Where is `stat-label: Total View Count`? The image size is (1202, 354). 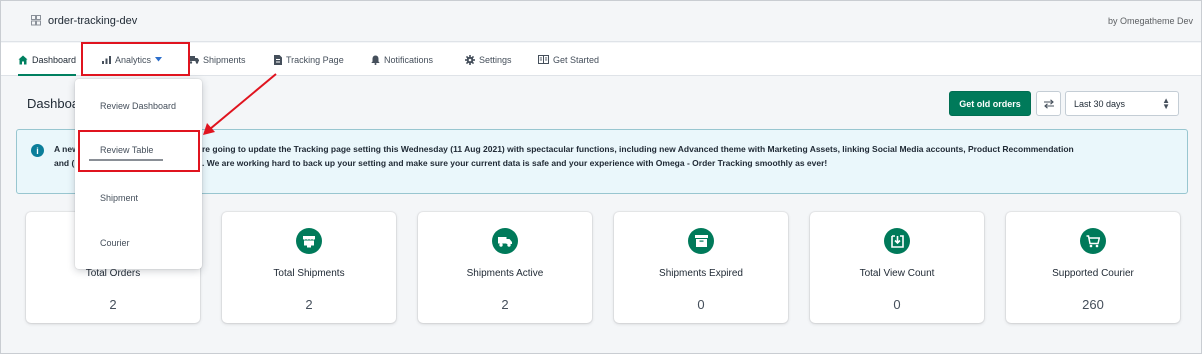
stat-label: Total View Count is located at coordinates (897, 273).